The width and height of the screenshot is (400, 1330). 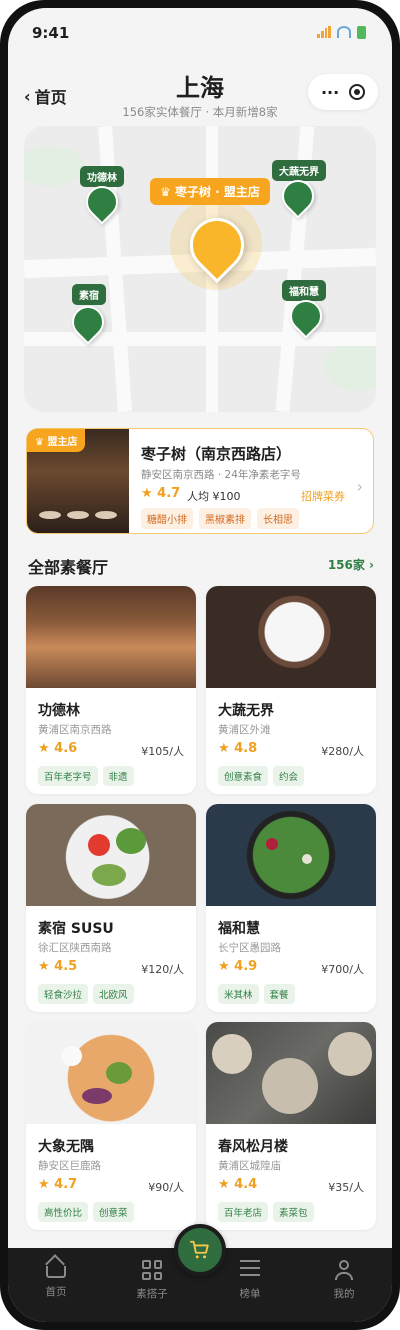 What do you see at coordinates (249, 948) in the screenshot?
I see `restaurant-address: 长宁区愚园路` at bounding box center [249, 948].